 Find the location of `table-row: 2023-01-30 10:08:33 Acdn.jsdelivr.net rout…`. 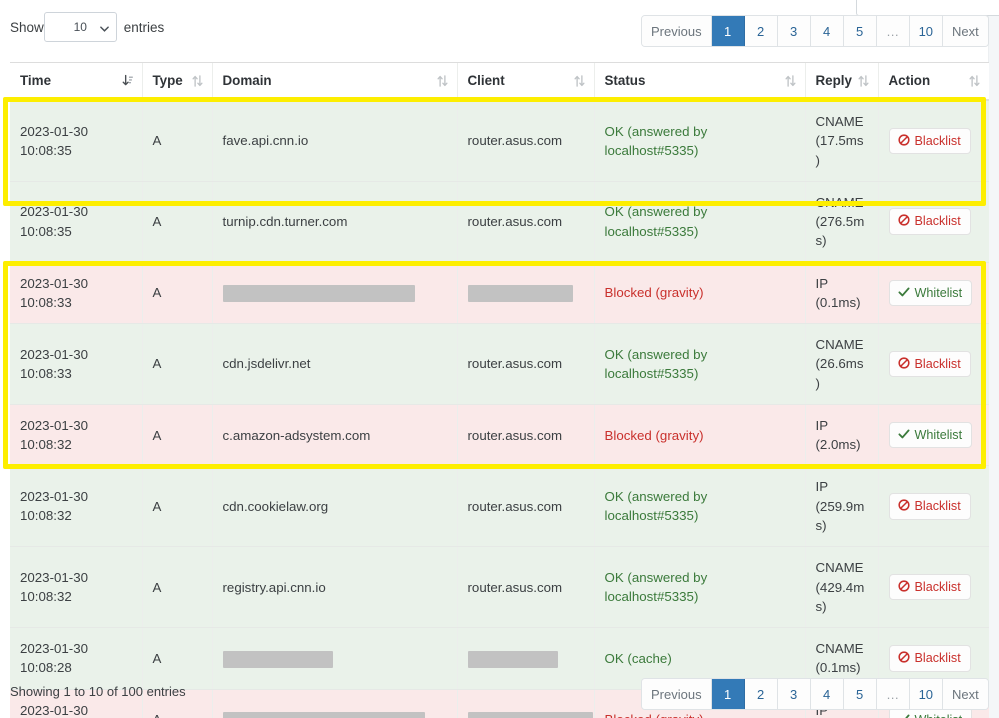

table-row: 2023-01-30 10:08:33 Acdn.jsdelivr.net rout… is located at coordinates (499, 364).